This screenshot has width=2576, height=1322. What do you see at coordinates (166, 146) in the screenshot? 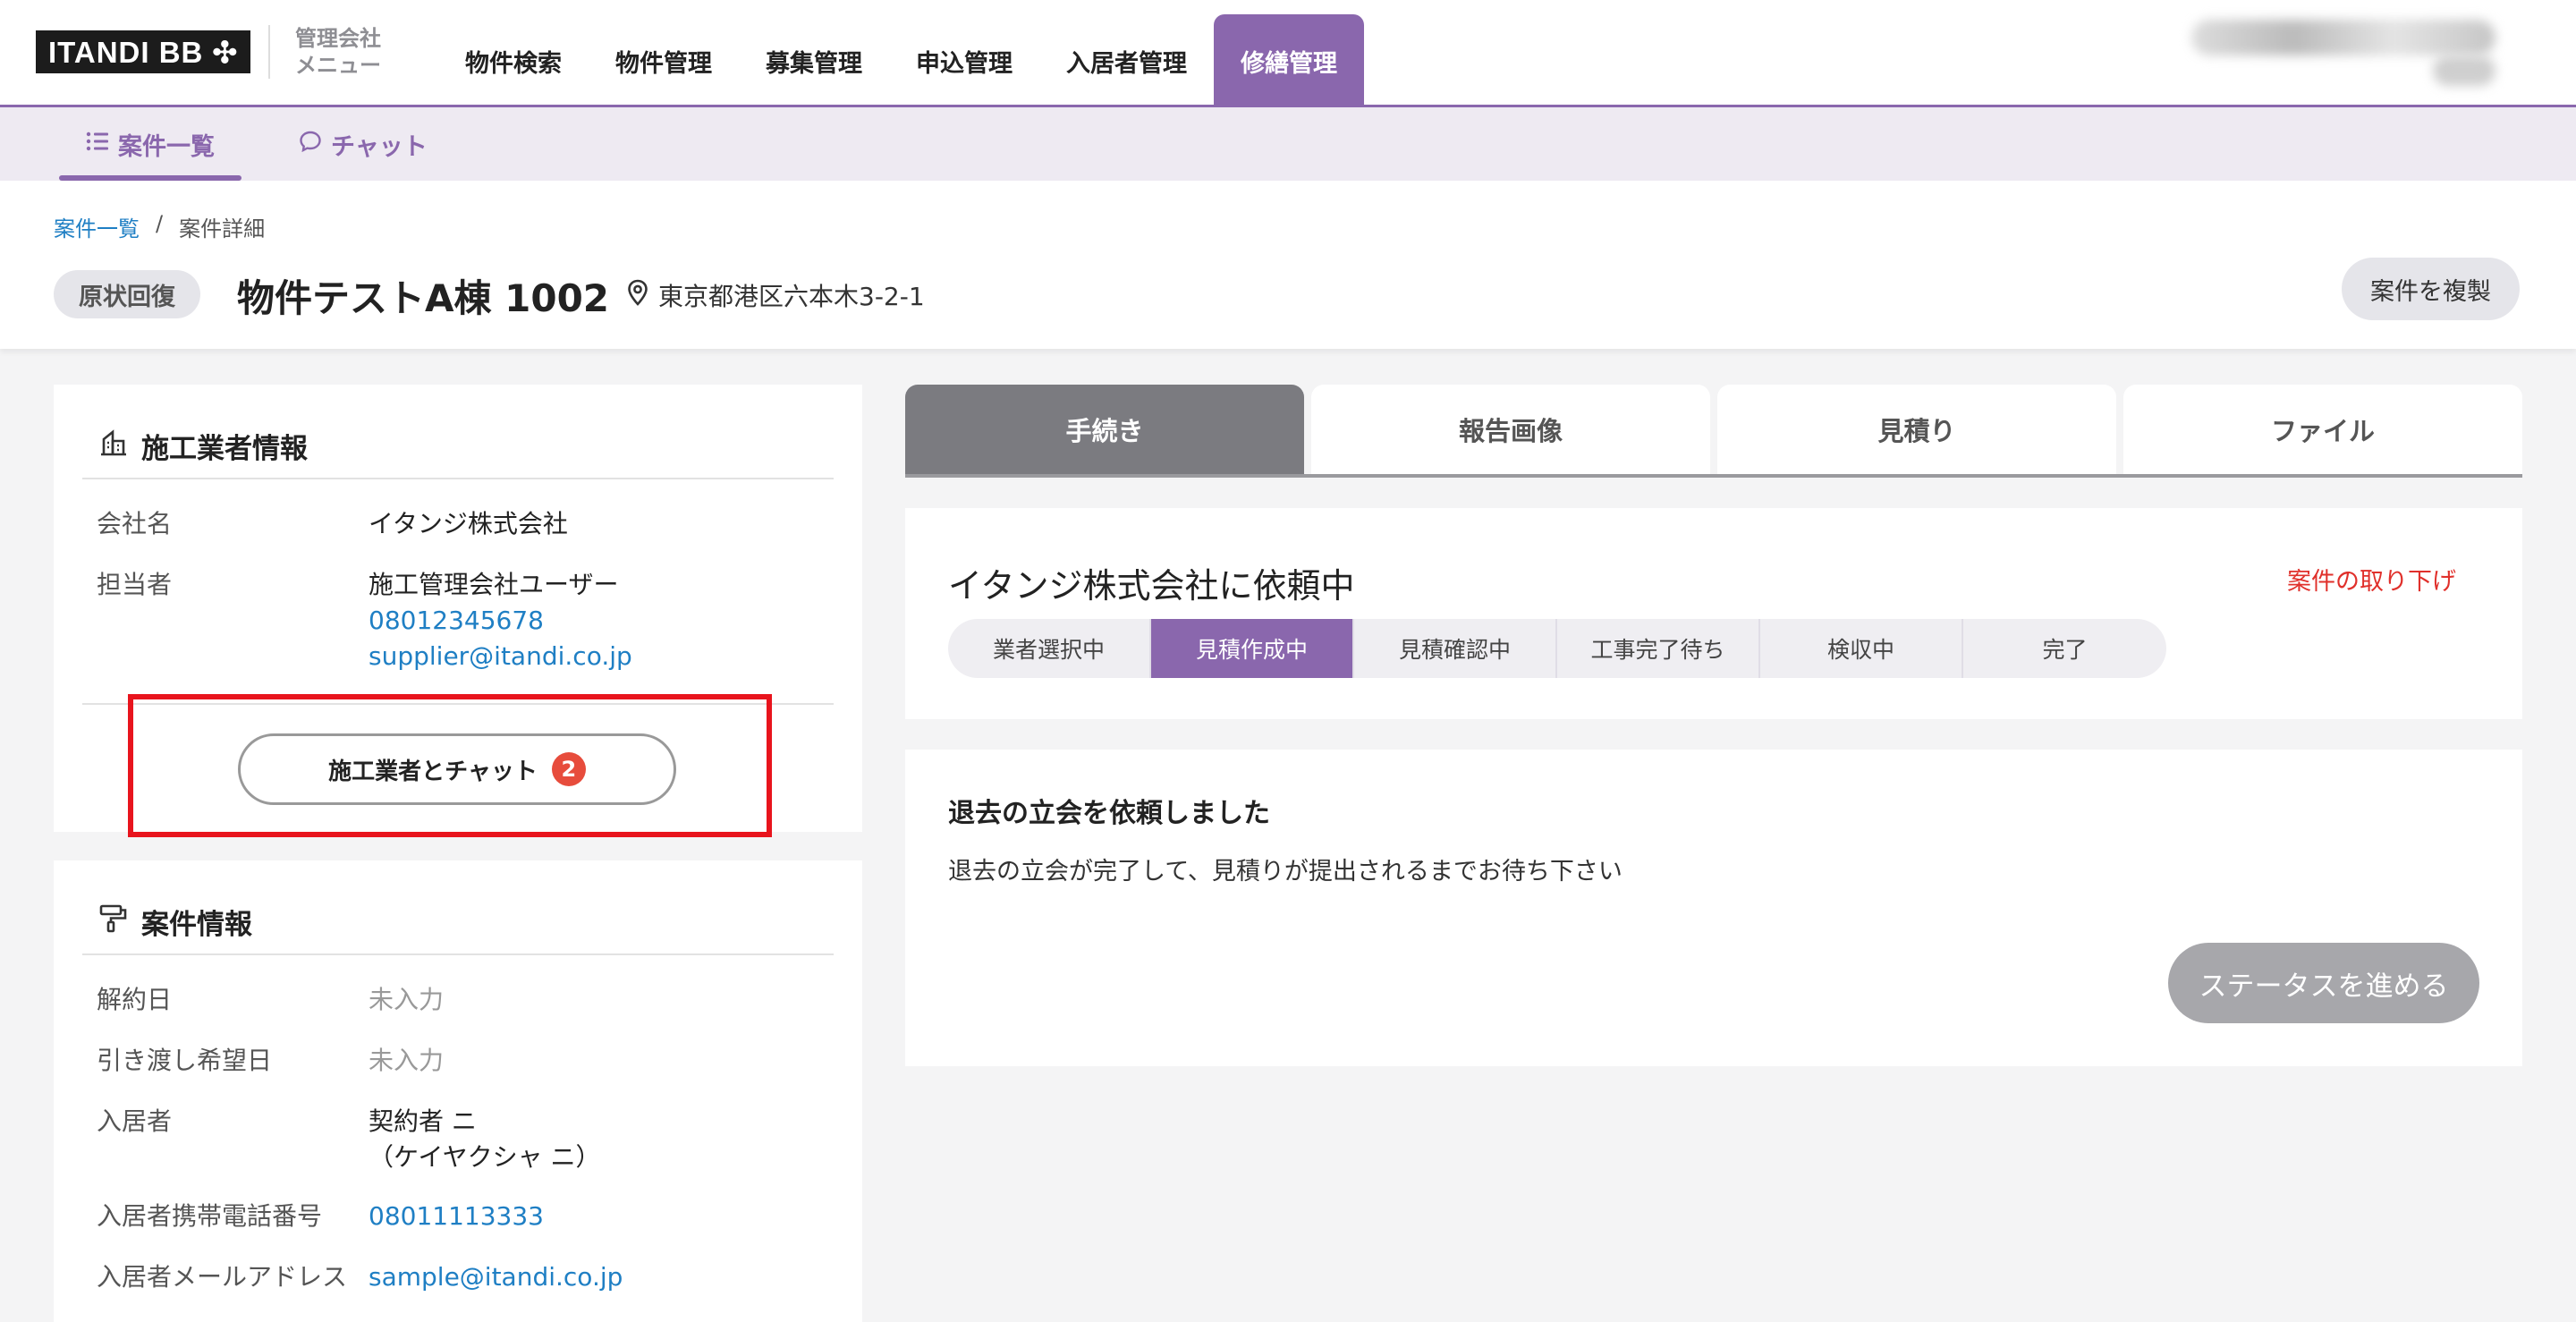
I see `subtab-case-list-label: 案件一覧` at bounding box center [166, 146].